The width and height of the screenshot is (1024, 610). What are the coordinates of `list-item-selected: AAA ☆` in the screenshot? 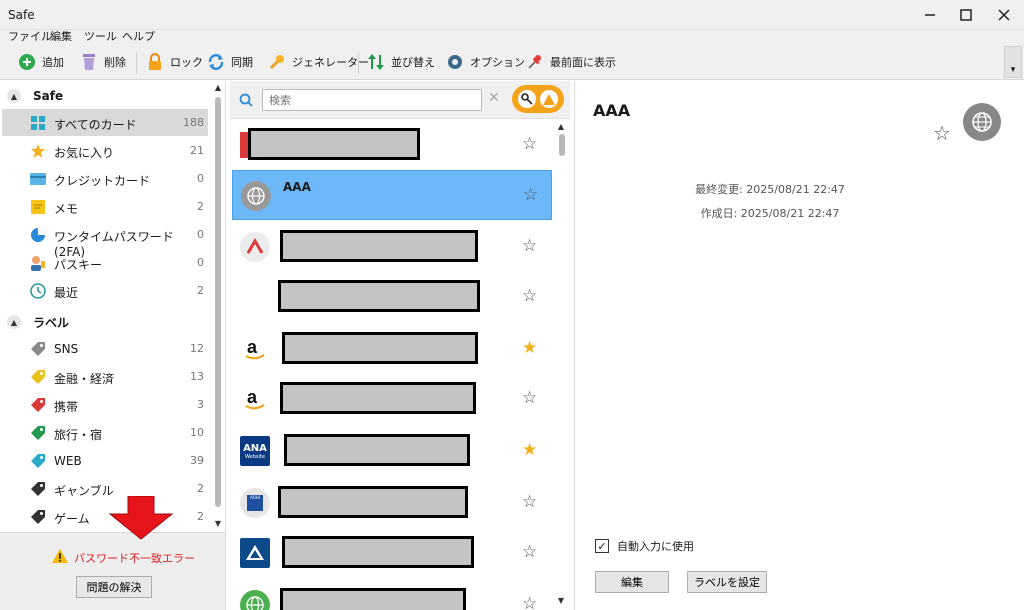 It's located at (392, 195).